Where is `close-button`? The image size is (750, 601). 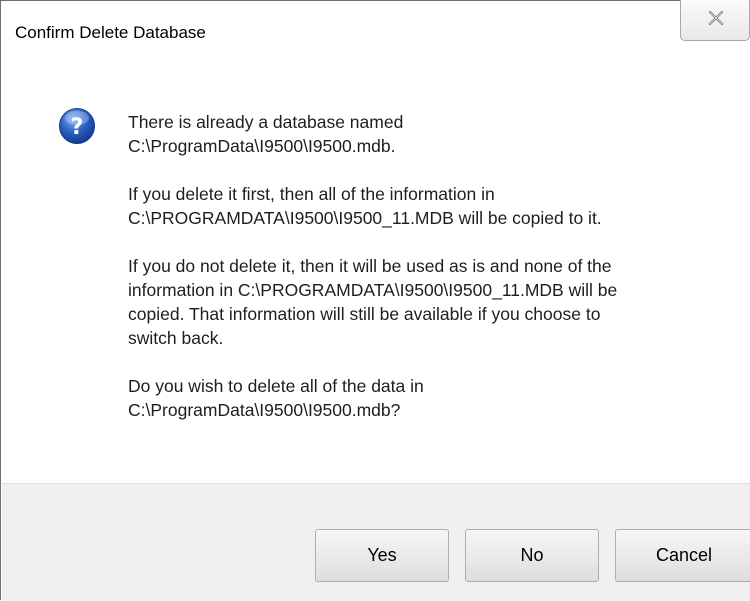 close-button is located at coordinates (715, 20).